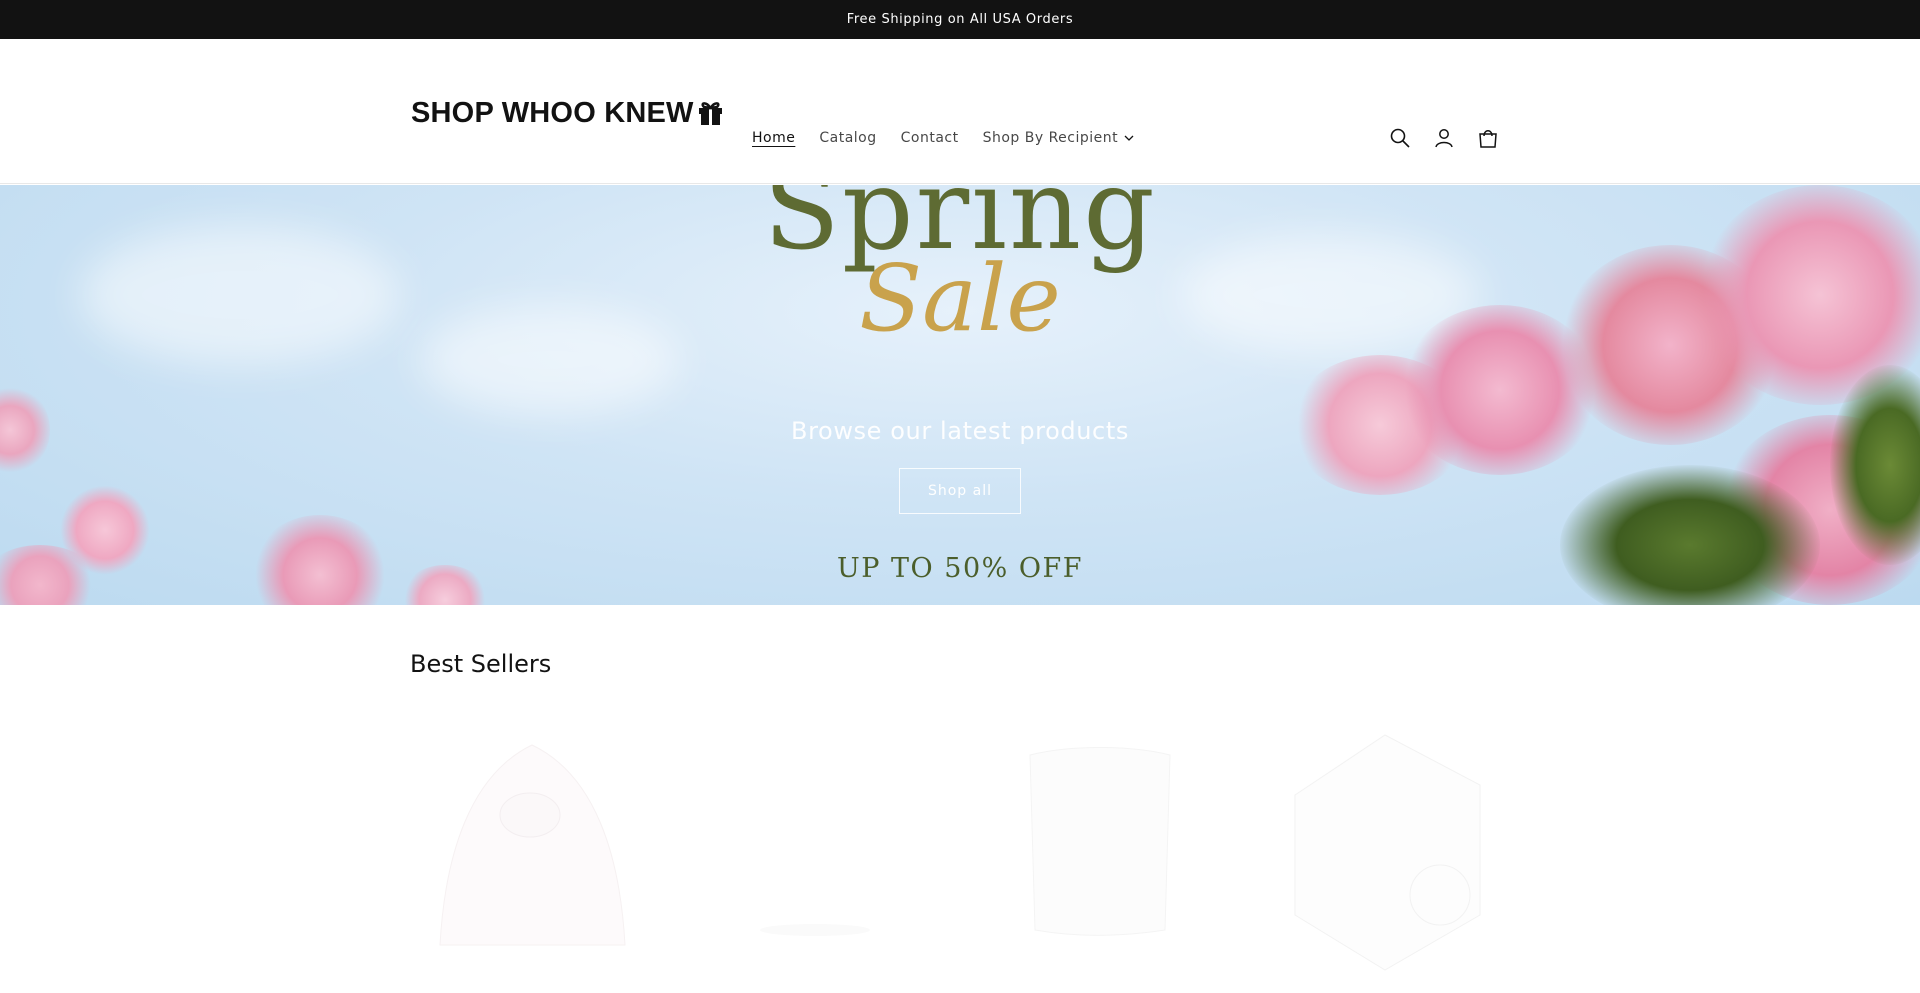  I want to click on cart-icon, so click(1488, 138).